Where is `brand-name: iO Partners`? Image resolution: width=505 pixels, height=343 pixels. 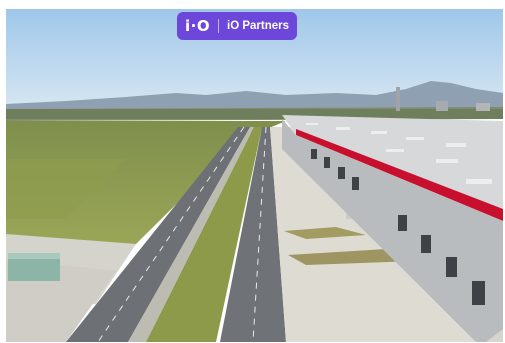
brand-name: iO Partners is located at coordinates (258, 26).